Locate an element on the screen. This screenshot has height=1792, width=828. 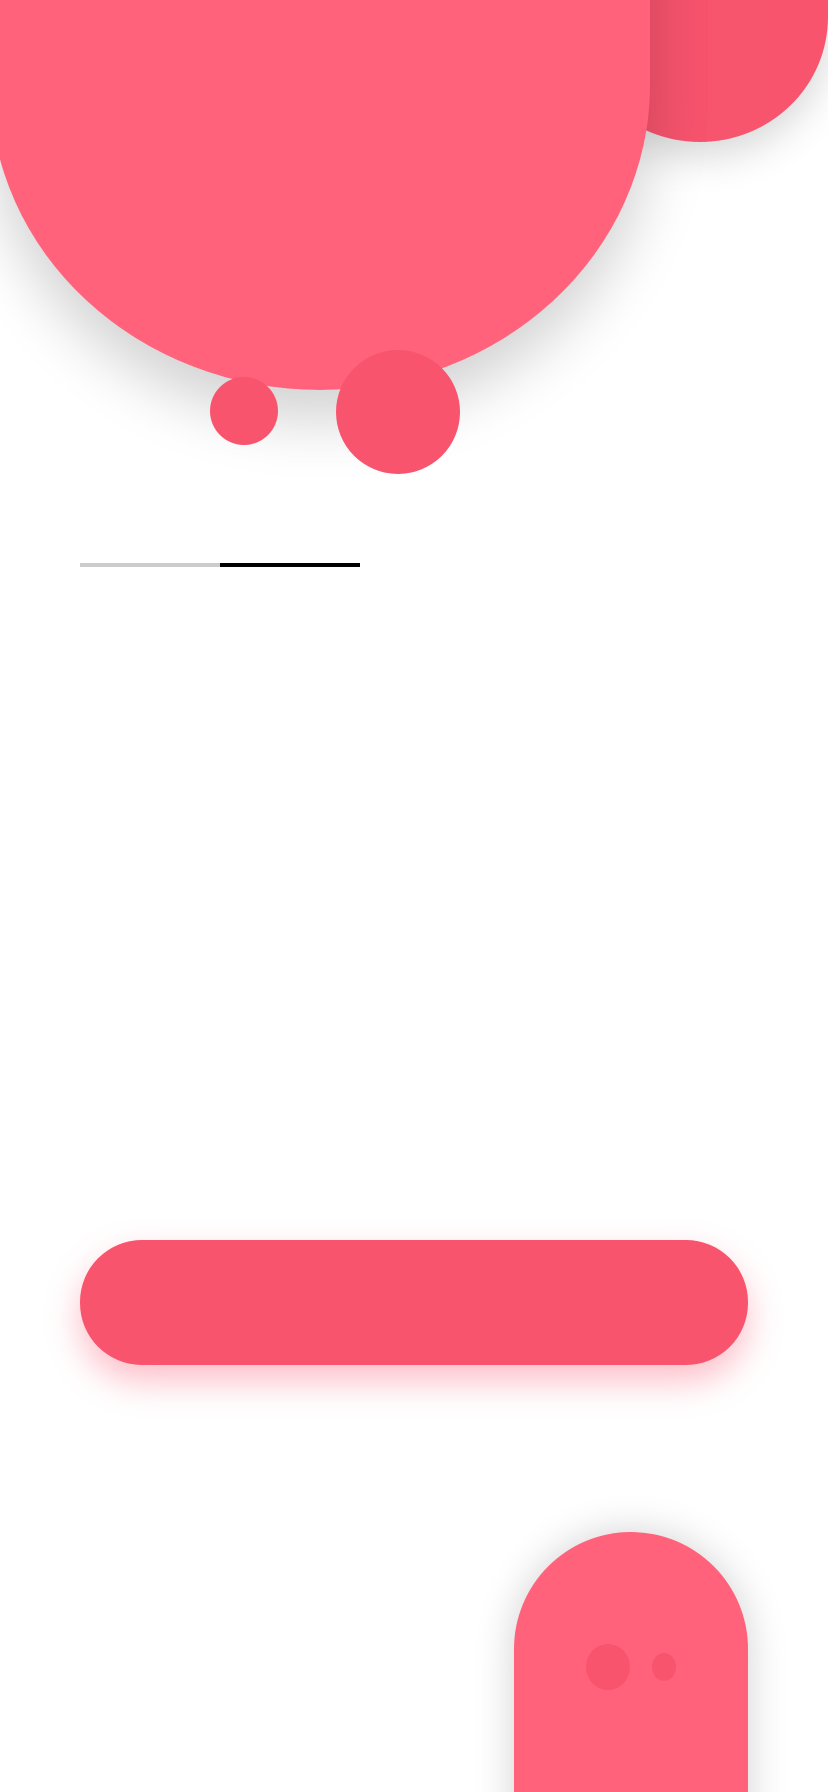
mascot-character is located at coordinates (631, 1662).